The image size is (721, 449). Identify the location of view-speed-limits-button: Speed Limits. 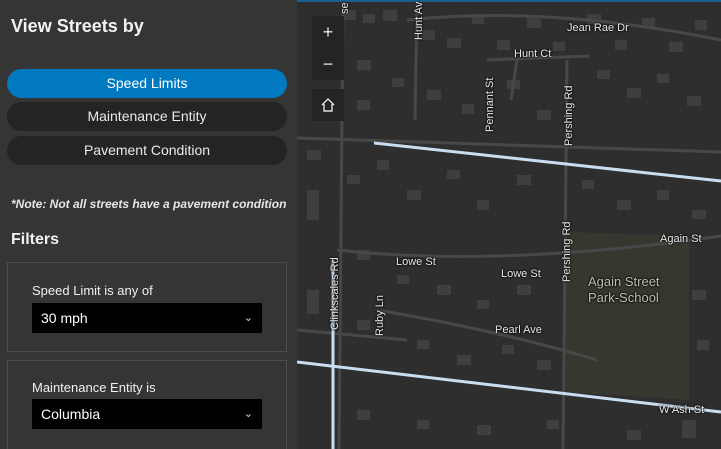
(147, 83).